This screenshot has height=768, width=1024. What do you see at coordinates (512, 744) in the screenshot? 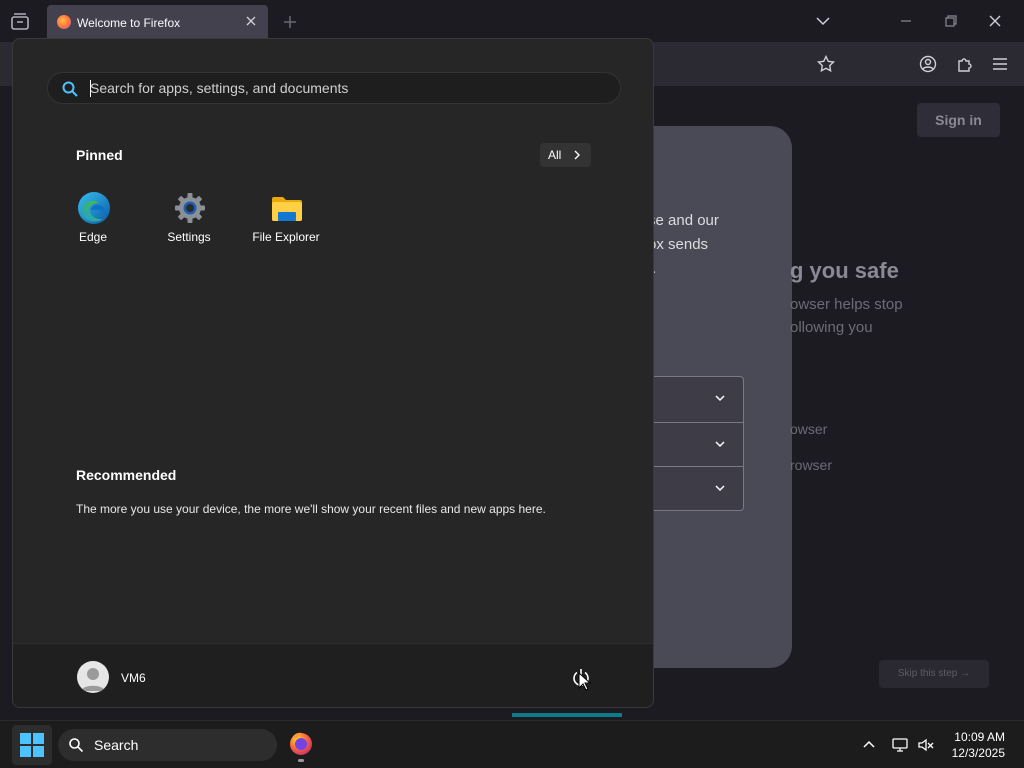
I see `taskbar: Search 10:09 AM 12/3/2025` at bounding box center [512, 744].